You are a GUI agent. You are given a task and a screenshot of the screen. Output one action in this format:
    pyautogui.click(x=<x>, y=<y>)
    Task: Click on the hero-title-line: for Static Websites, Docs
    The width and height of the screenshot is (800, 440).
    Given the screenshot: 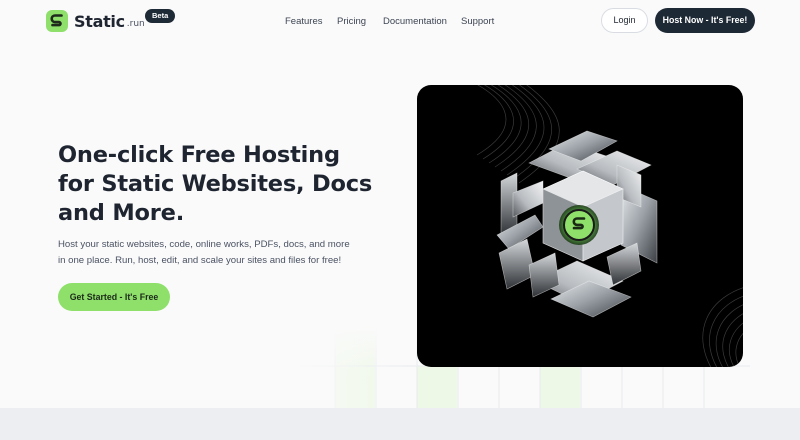 What is the action you would take?
    pyautogui.click(x=215, y=184)
    